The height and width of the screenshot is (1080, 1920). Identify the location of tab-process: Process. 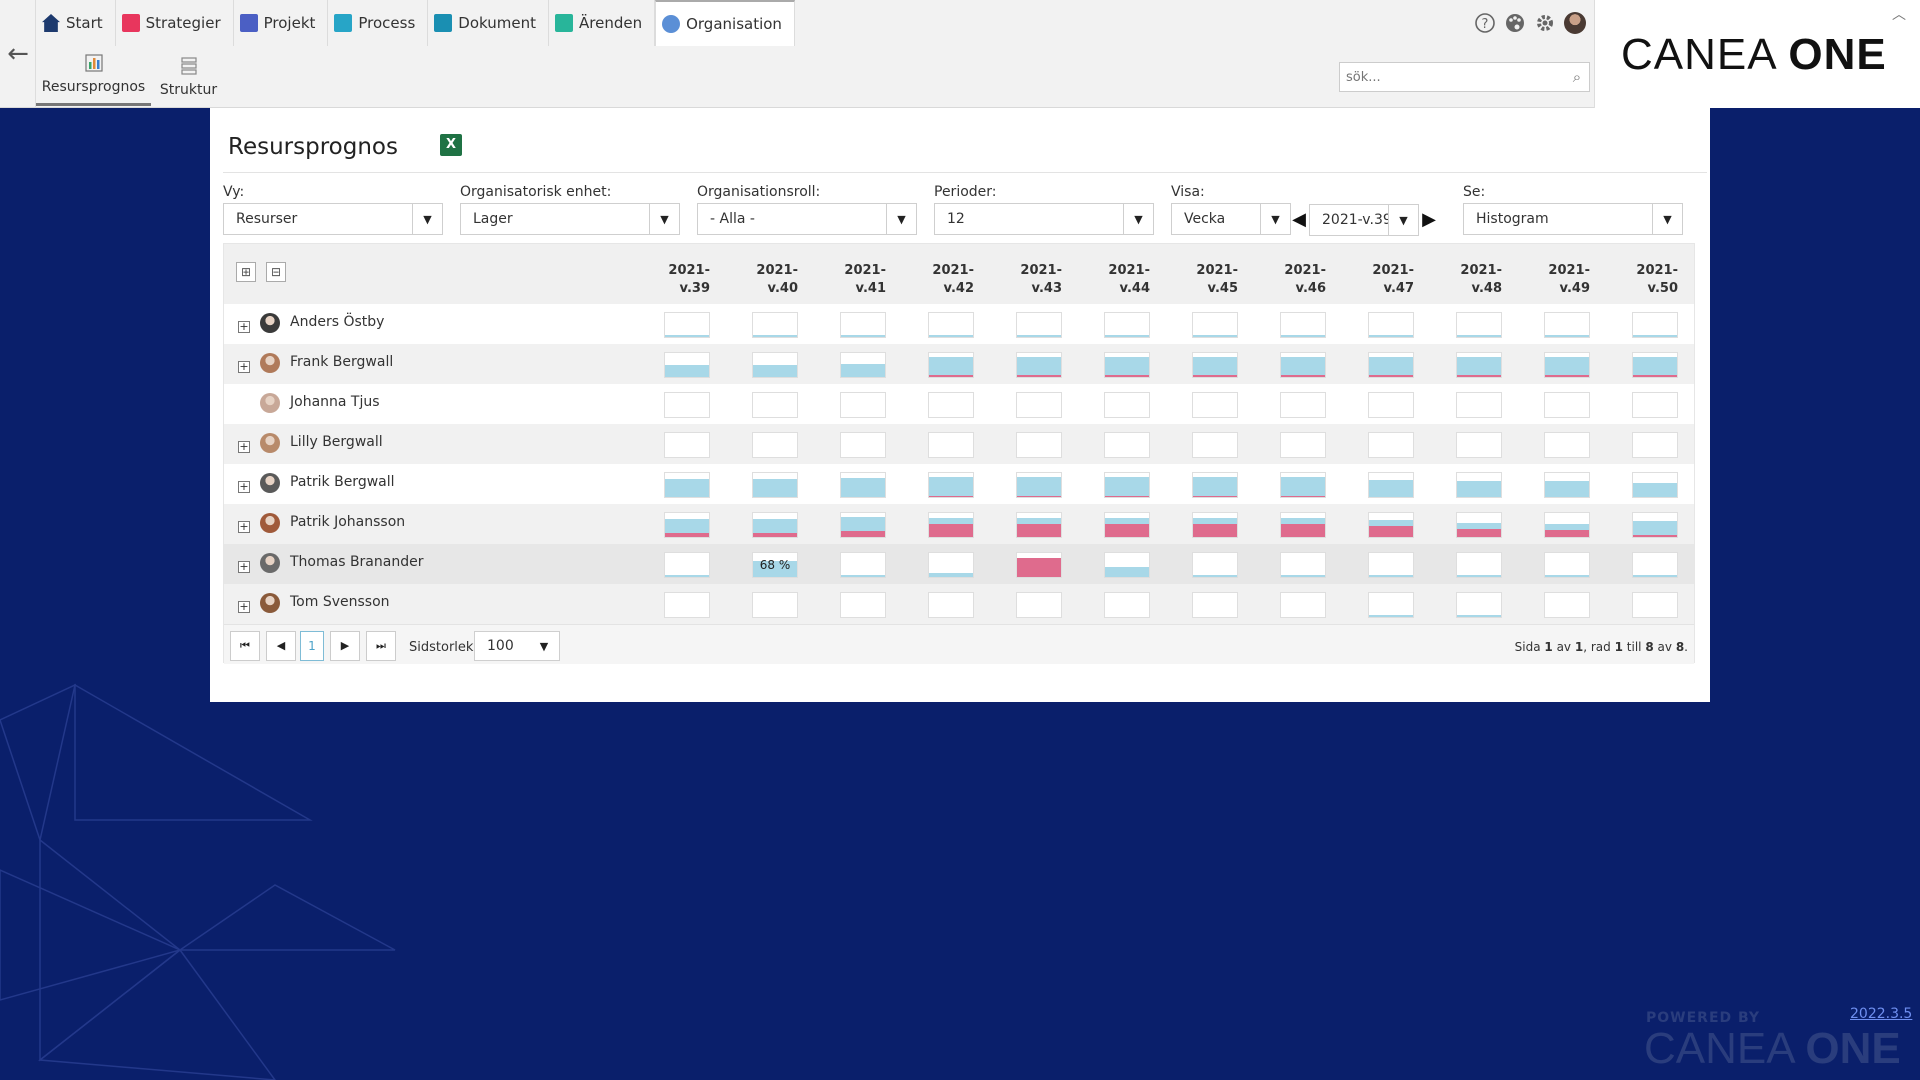
(378, 23).